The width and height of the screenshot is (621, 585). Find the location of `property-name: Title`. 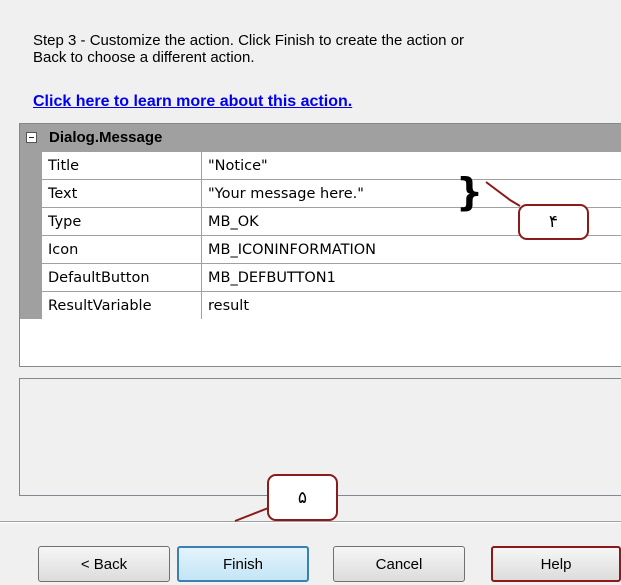

property-name: Title is located at coordinates (122, 165).